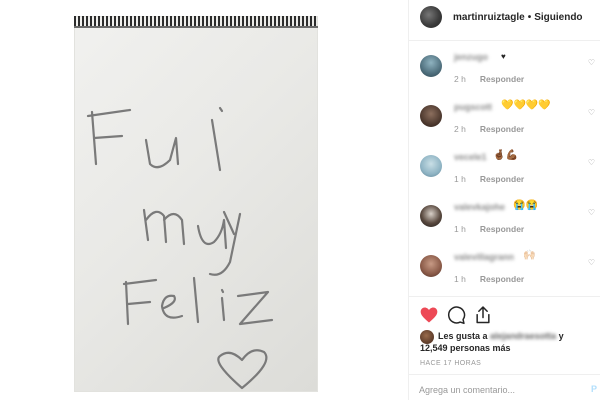 The image size is (600, 401). I want to click on comment-item: valevkajohe 😭😭 1 h Responder ♡, so click(504, 217).